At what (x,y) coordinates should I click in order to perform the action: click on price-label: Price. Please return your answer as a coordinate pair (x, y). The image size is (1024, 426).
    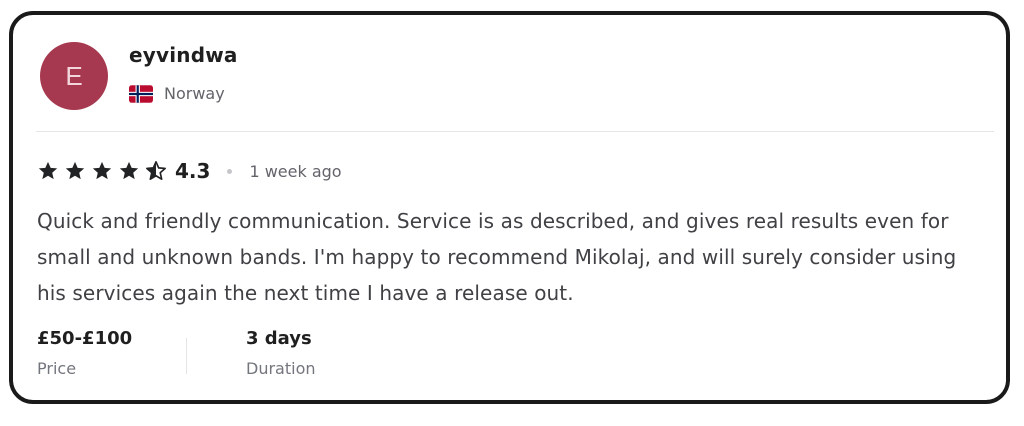
    Looking at the image, I should click on (57, 368).